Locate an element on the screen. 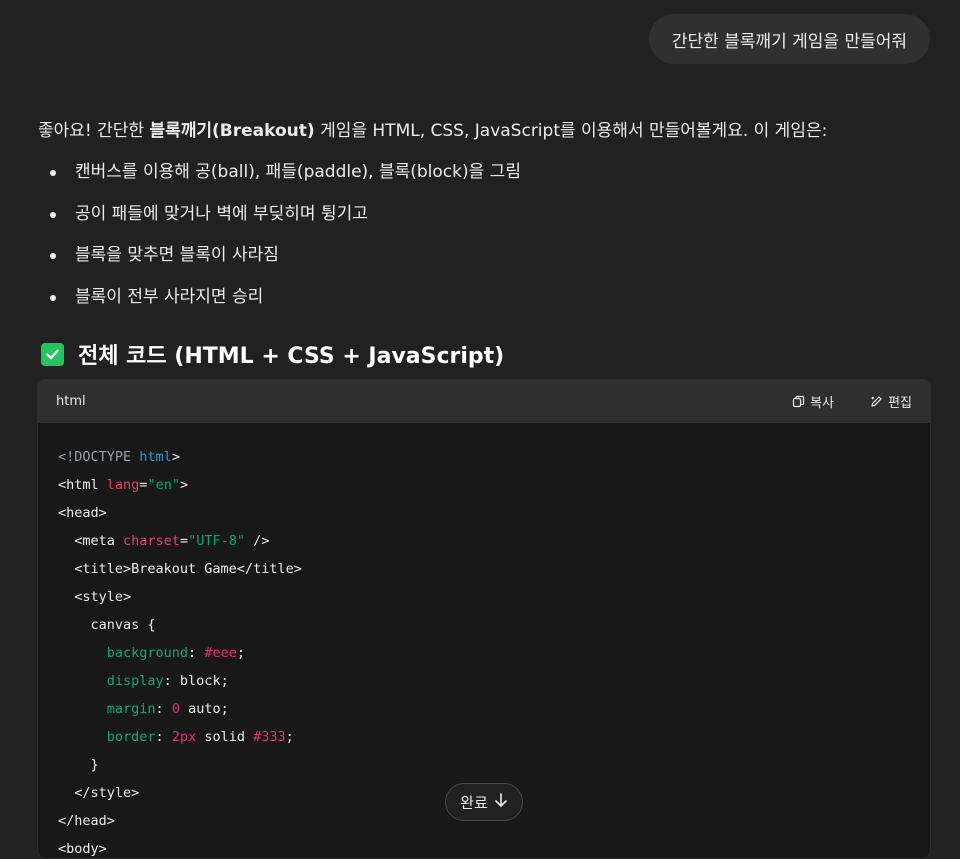 Image resolution: width=960 pixels, height=859 pixels. code-token: background is located at coordinates (123, 653).